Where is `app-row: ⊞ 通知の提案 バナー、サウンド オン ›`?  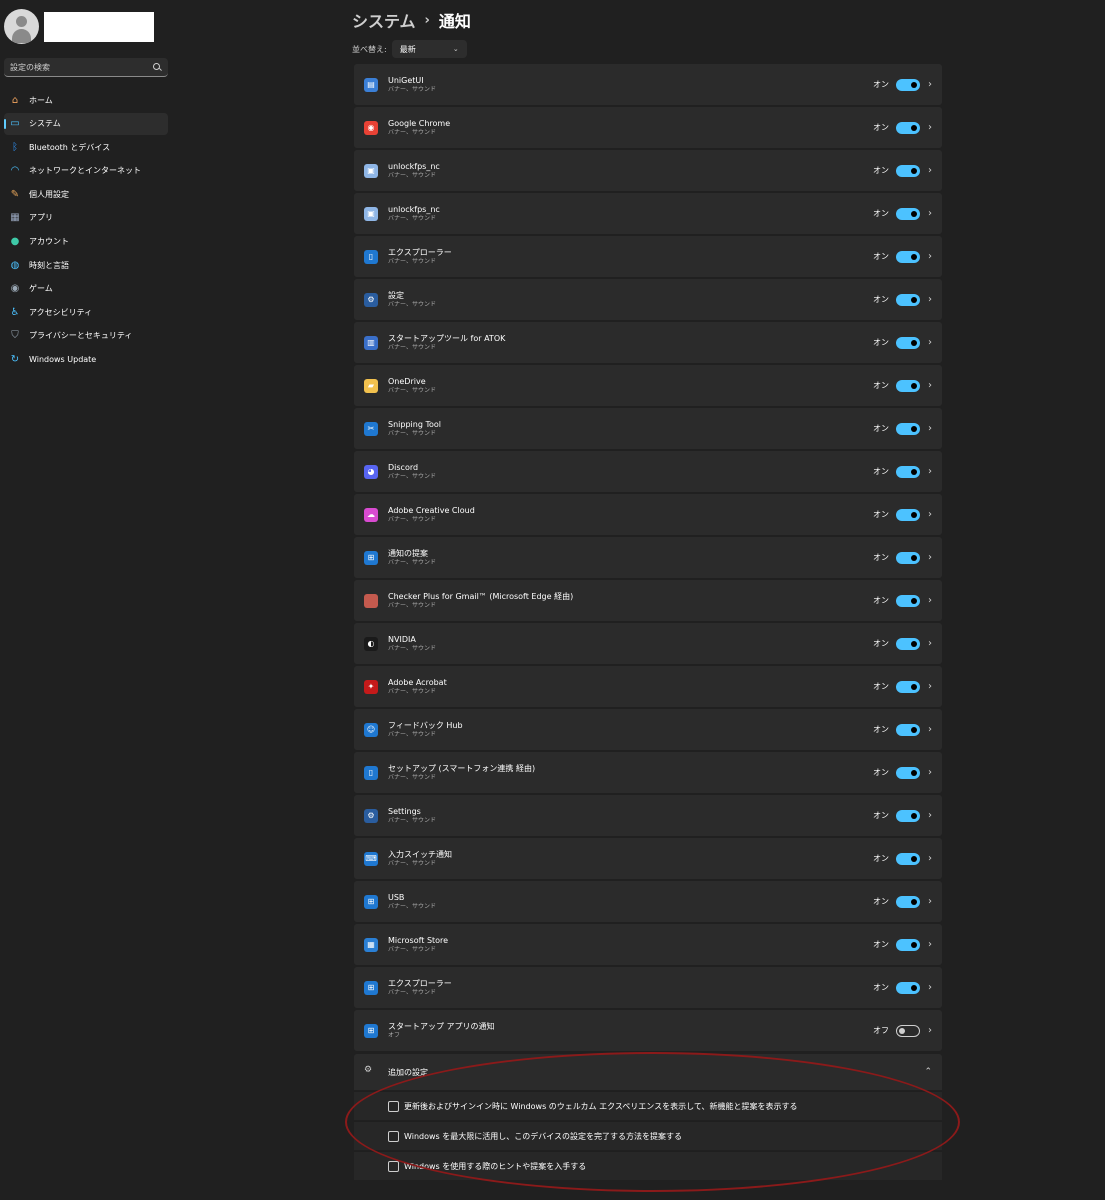
app-row: ⊞ 通知の提案 バナー、サウンド オン › is located at coordinates (648, 557).